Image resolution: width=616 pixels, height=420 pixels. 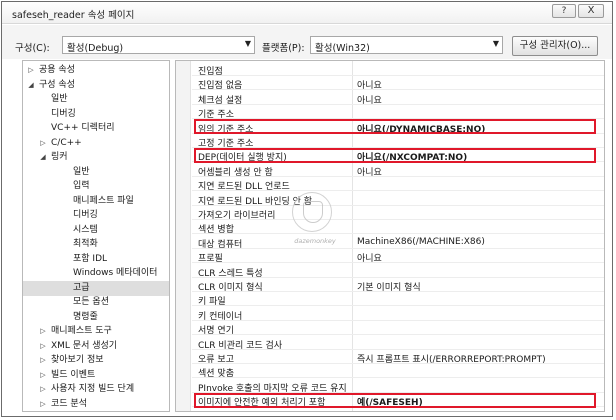 I want to click on configuration-dropdown: 활성(Debug) ▼, so click(x=158, y=45).